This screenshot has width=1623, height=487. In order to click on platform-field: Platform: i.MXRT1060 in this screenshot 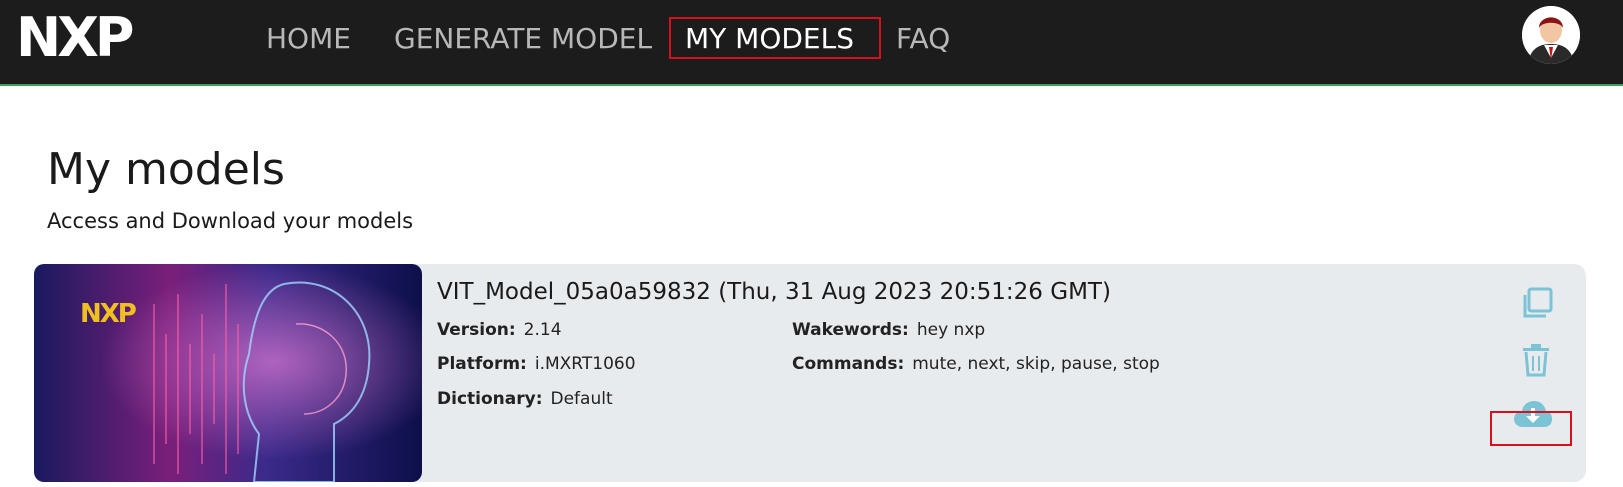, I will do `click(536, 364)`.